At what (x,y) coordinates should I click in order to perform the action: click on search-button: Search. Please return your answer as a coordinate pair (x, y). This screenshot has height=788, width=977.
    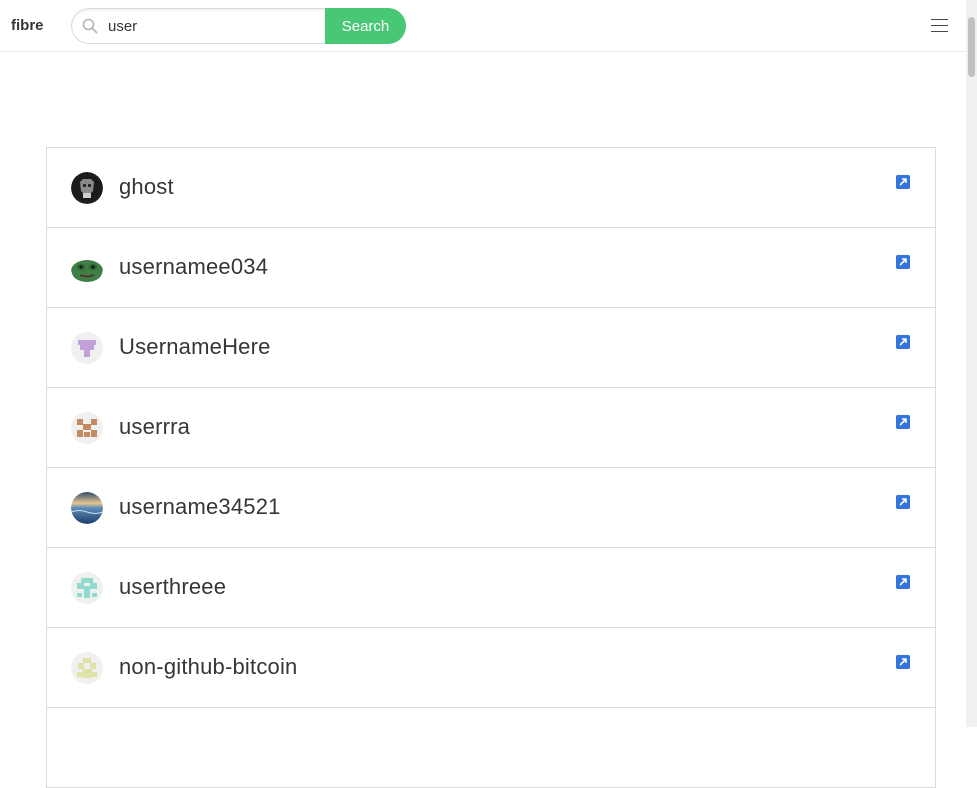
    Looking at the image, I should click on (365, 26).